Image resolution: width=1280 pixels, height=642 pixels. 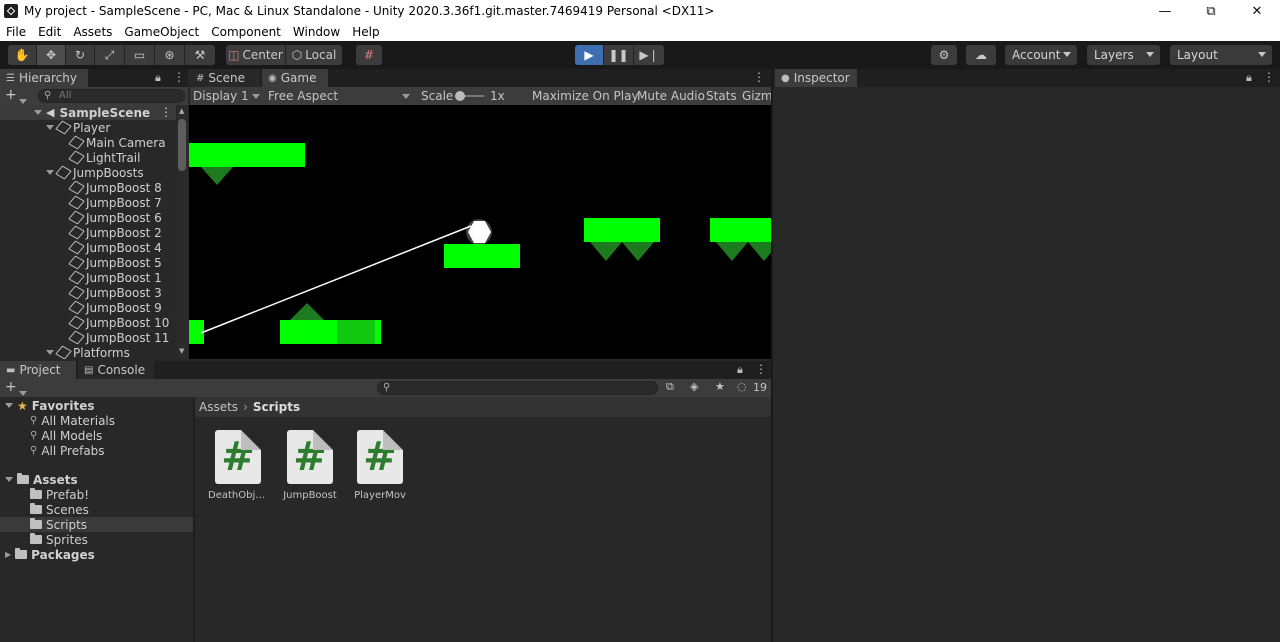 What do you see at coordinates (51, 435) in the screenshot?
I see `favorite-item: ⚲ All Models` at bounding box center [51, 435].